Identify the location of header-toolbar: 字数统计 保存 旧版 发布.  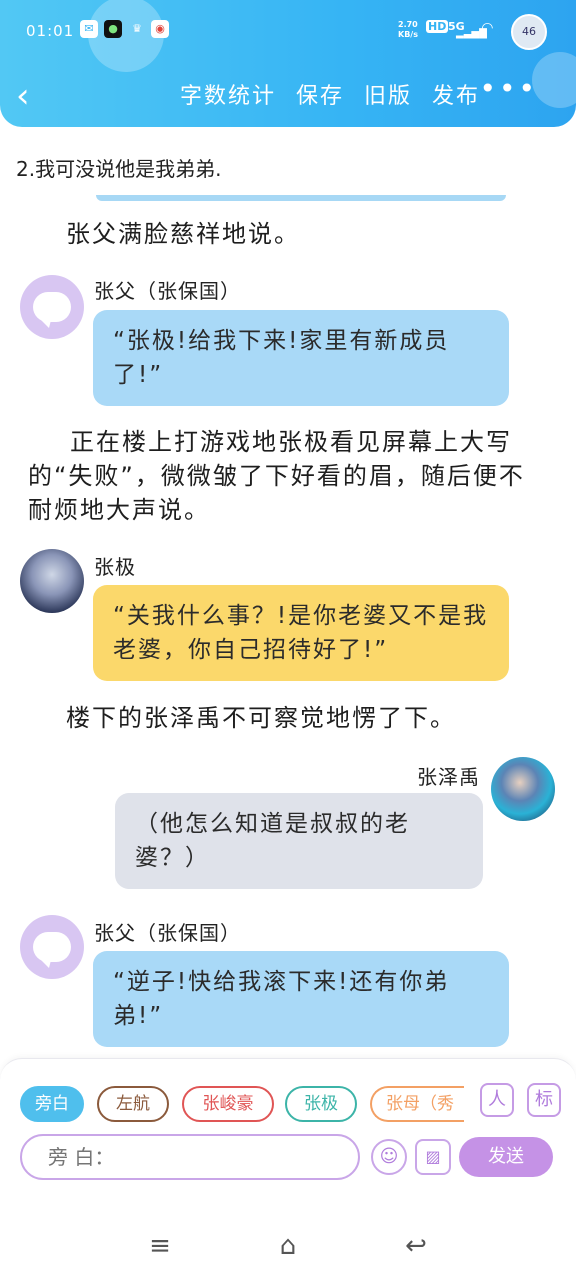
(330, 94).